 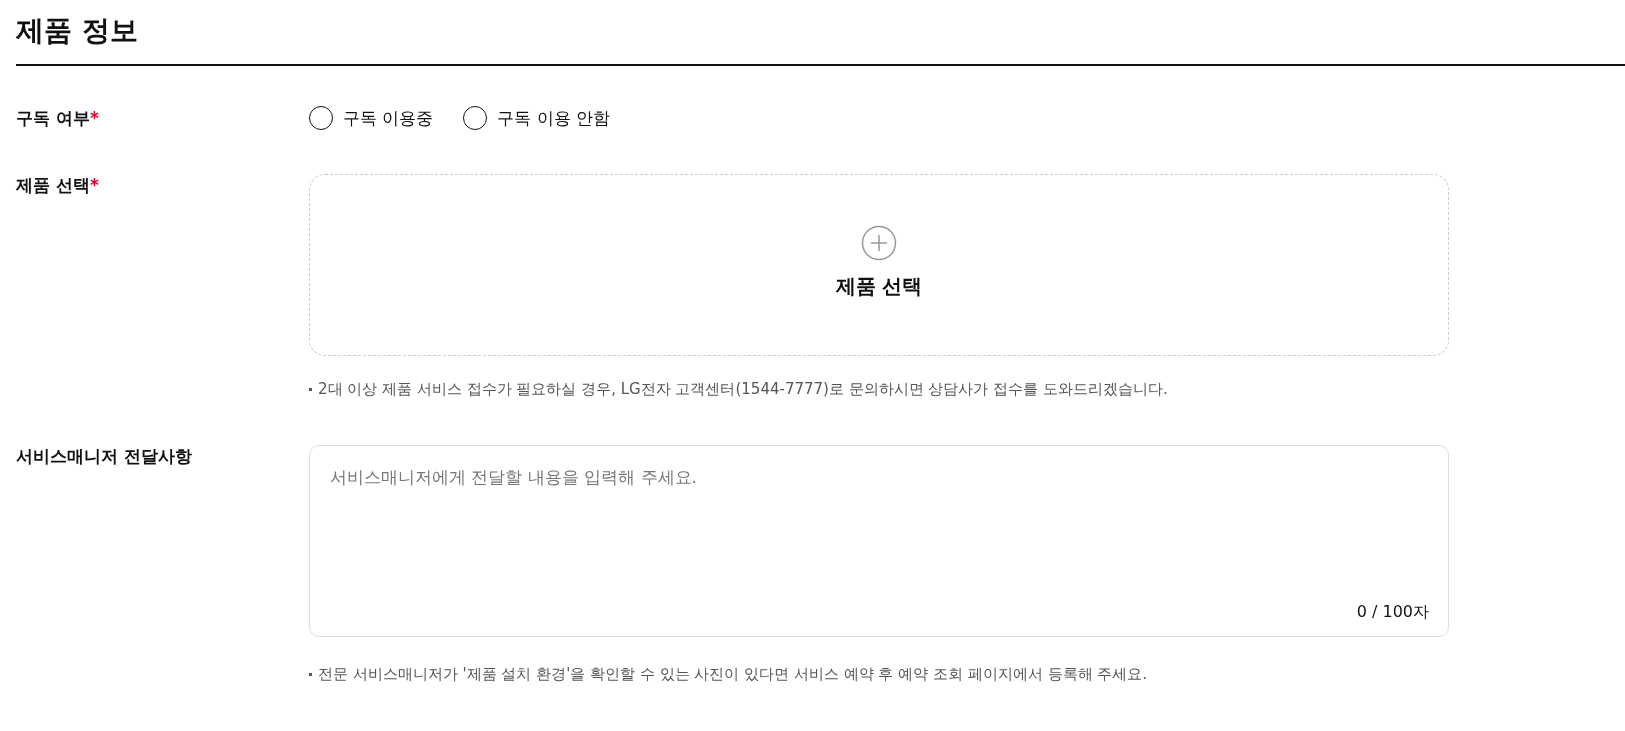 I want to click on section-title: 제품 정보, so click(x=77, y=31).